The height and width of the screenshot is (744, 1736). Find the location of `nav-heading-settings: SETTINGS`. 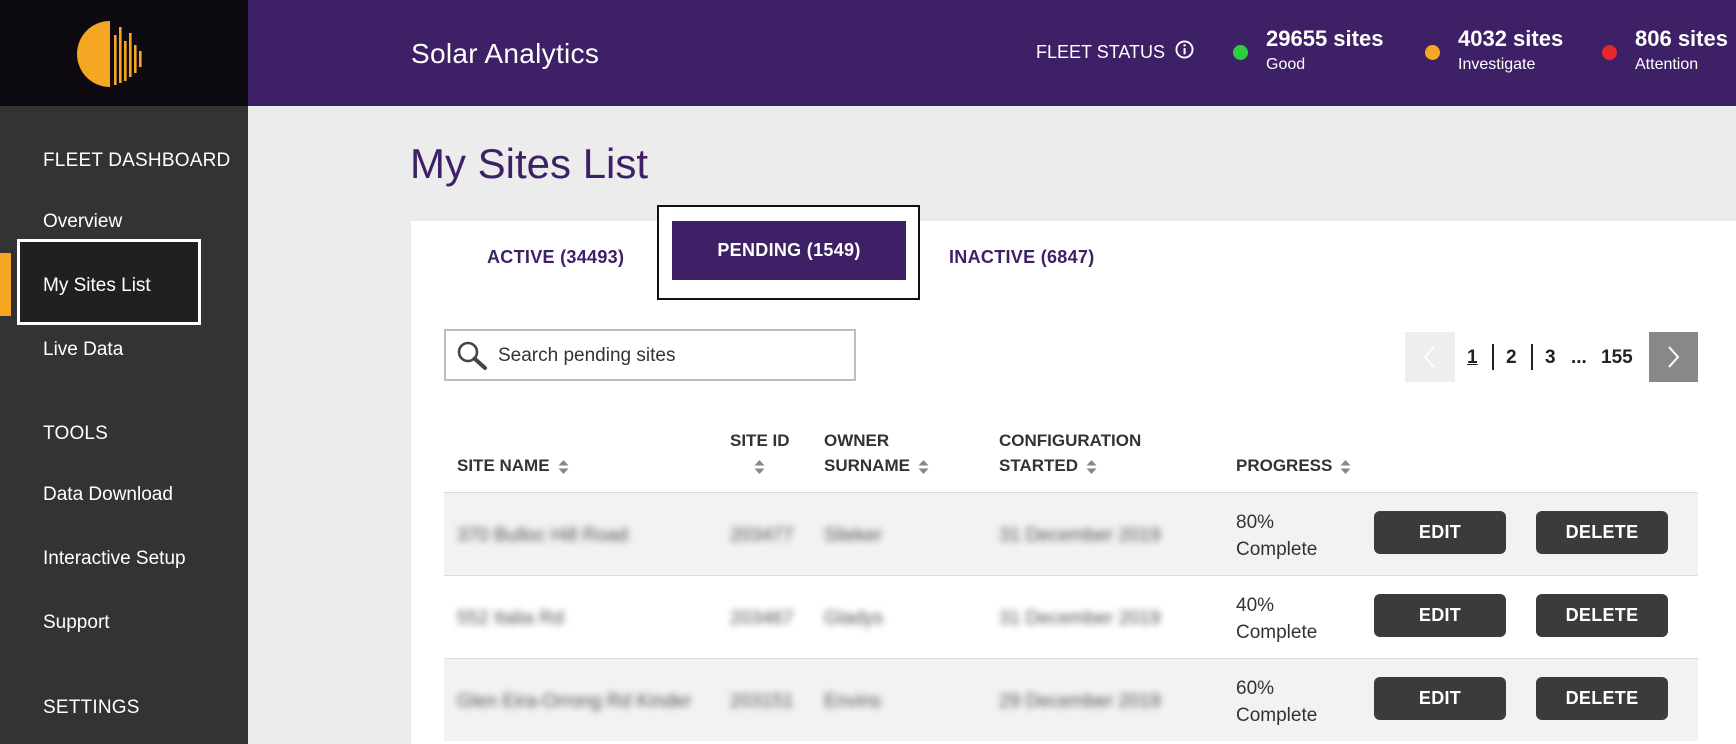

nav-heading-settings: SETTINGS is located at coordinates (91, 708).